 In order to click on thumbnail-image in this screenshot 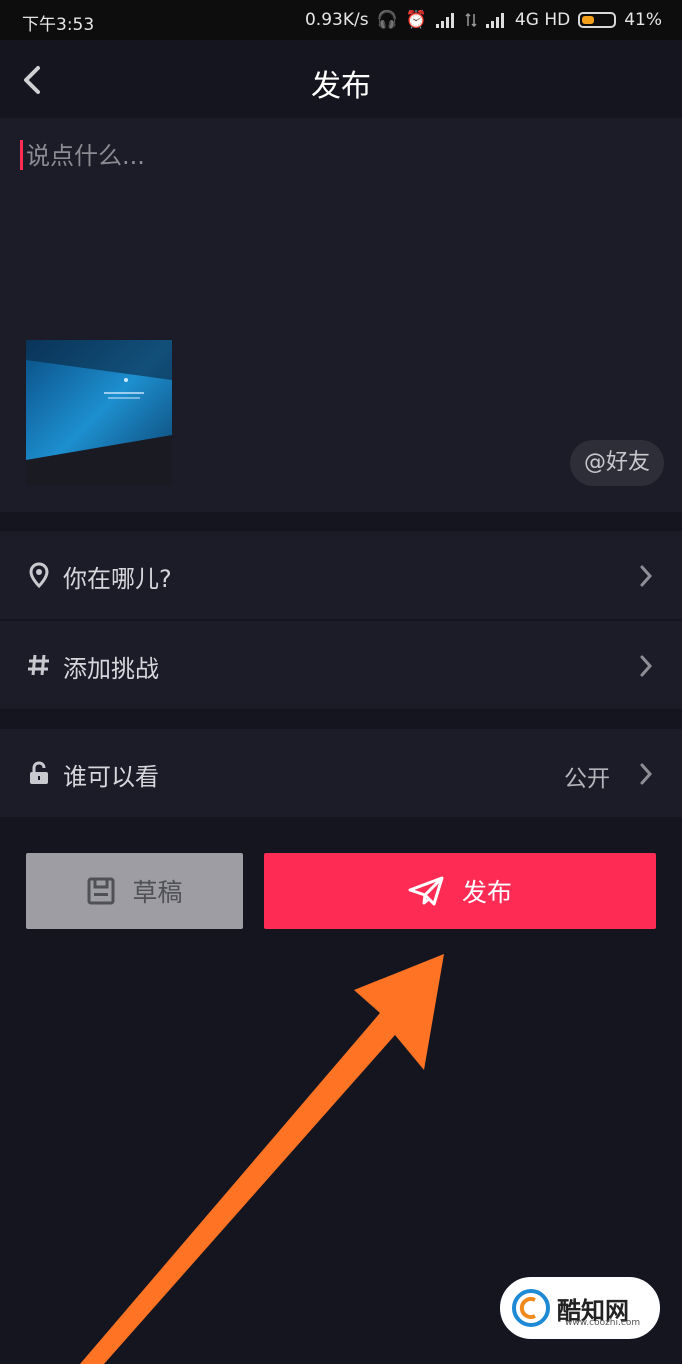, I will do `click(99, 413)`.